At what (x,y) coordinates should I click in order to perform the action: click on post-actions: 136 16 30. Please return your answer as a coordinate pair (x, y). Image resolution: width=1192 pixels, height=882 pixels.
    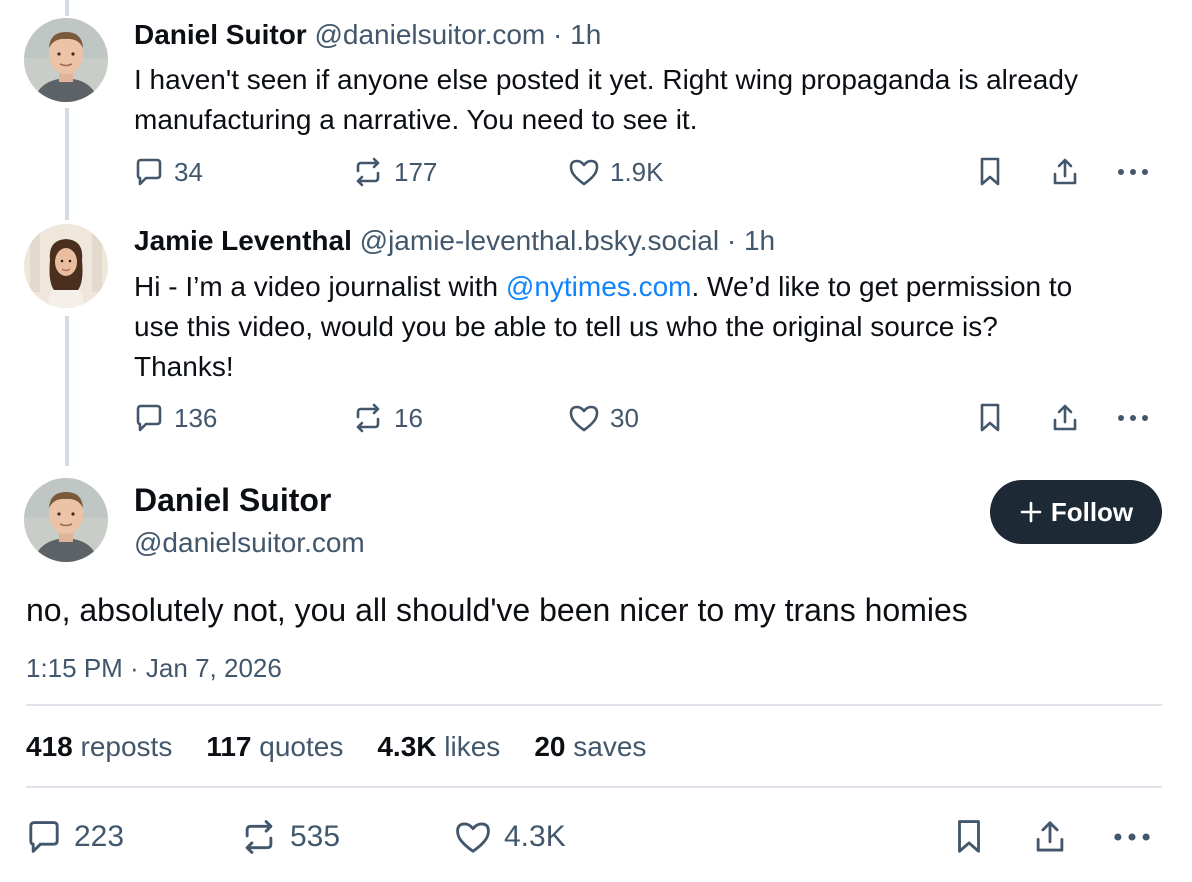
    Looking at the image, I should click on (649, 418).